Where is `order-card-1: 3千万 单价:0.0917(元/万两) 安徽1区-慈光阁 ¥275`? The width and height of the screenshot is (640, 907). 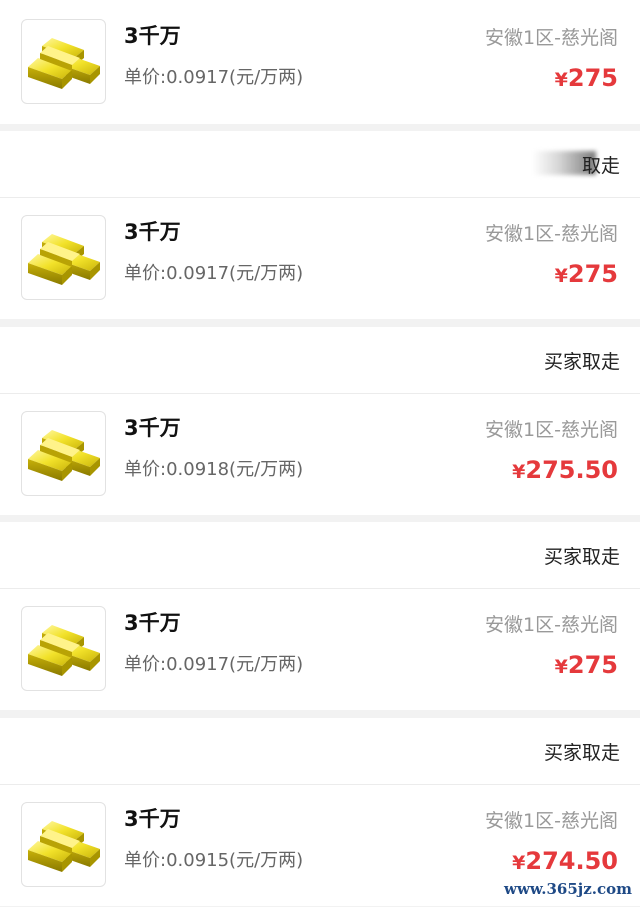
order-card-1: 3千万 单价:0.0917(元/万两) 安徽1区-慈光阁 ¥275 is located at coordinates (320, 62).